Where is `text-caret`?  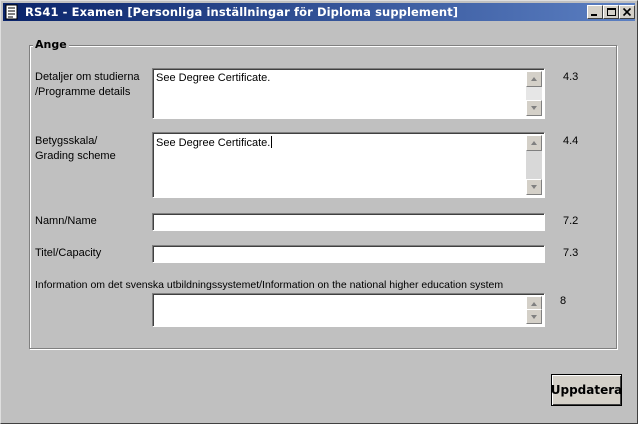 text-caret is located at coordinates (272, 142).